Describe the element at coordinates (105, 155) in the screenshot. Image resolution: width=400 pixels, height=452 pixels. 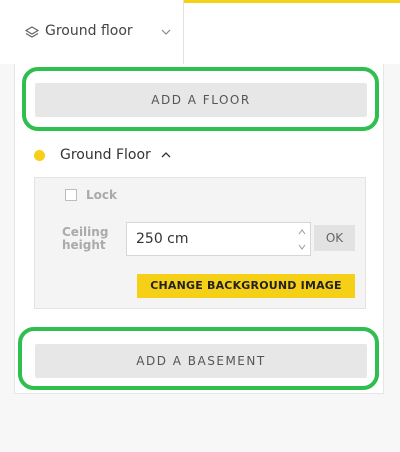
I see `floor-name: Ground Floor` at that location.